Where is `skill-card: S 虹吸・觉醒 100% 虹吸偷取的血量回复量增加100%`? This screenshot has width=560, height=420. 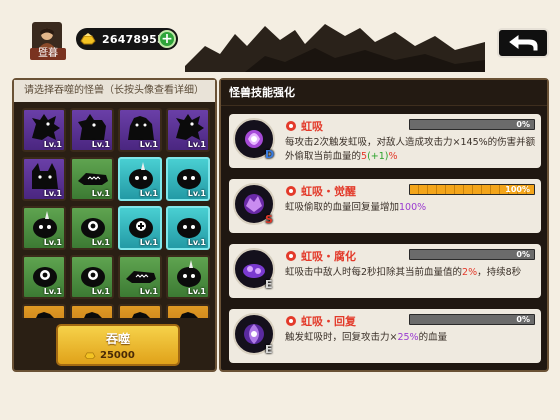 skill-card: S 虹吸・觉醒 100% 虹吸偷取的血量回复量增加100% is located at coordinates (385, 206).